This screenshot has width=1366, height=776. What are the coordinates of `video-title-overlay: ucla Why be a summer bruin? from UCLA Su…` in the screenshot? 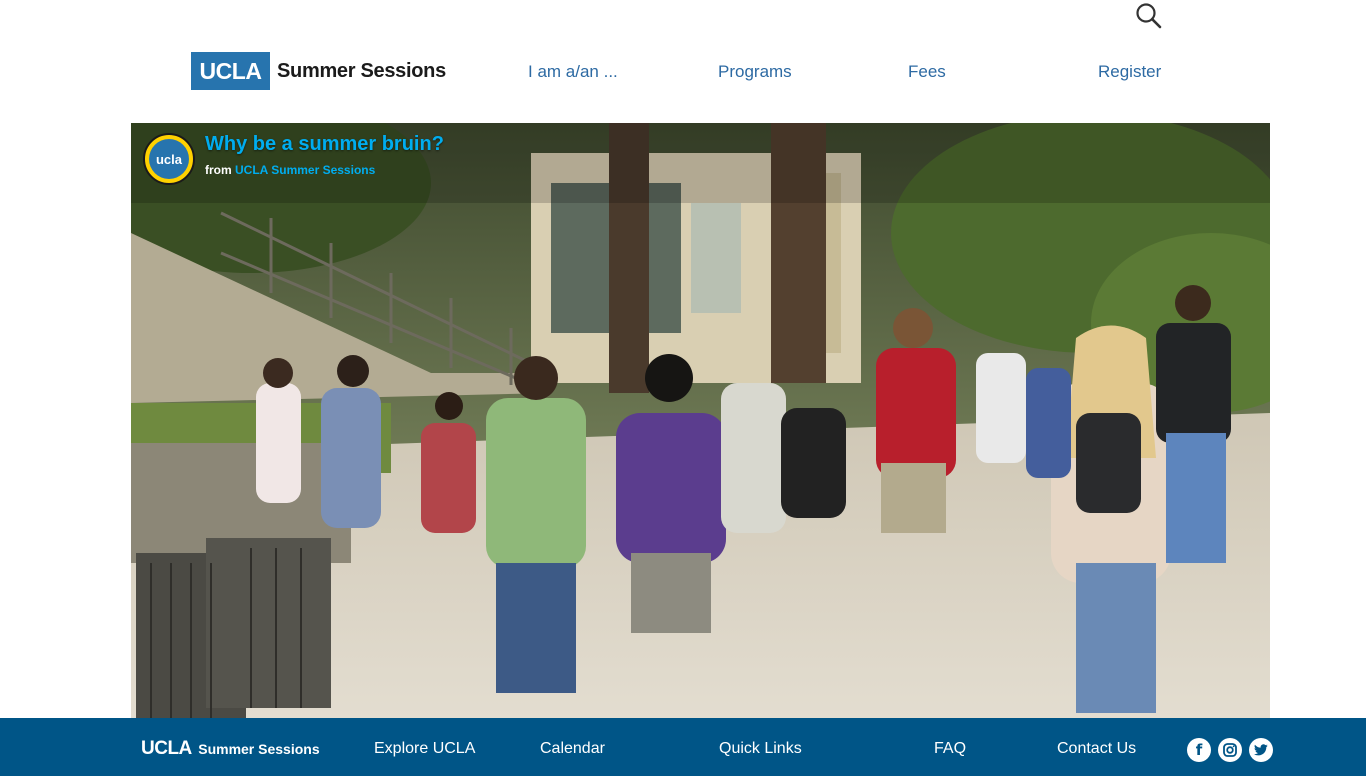 It's located at (293, 159).